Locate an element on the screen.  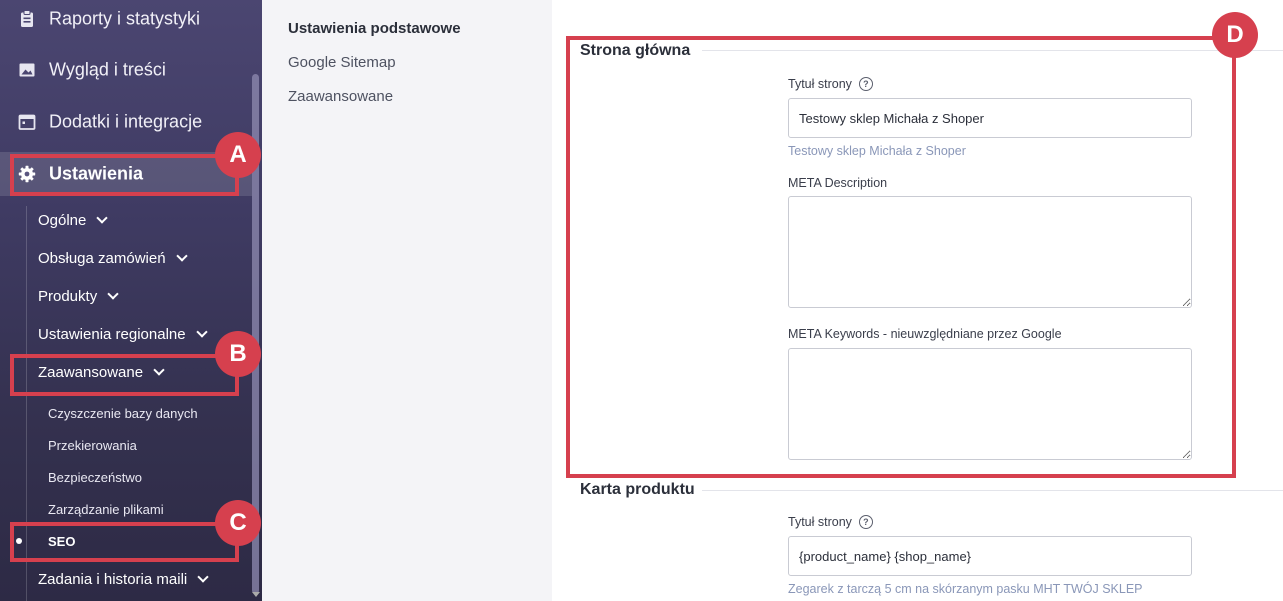
sidebar-subsub-redirects: Przekierowania is located at coordinates (92, 445).